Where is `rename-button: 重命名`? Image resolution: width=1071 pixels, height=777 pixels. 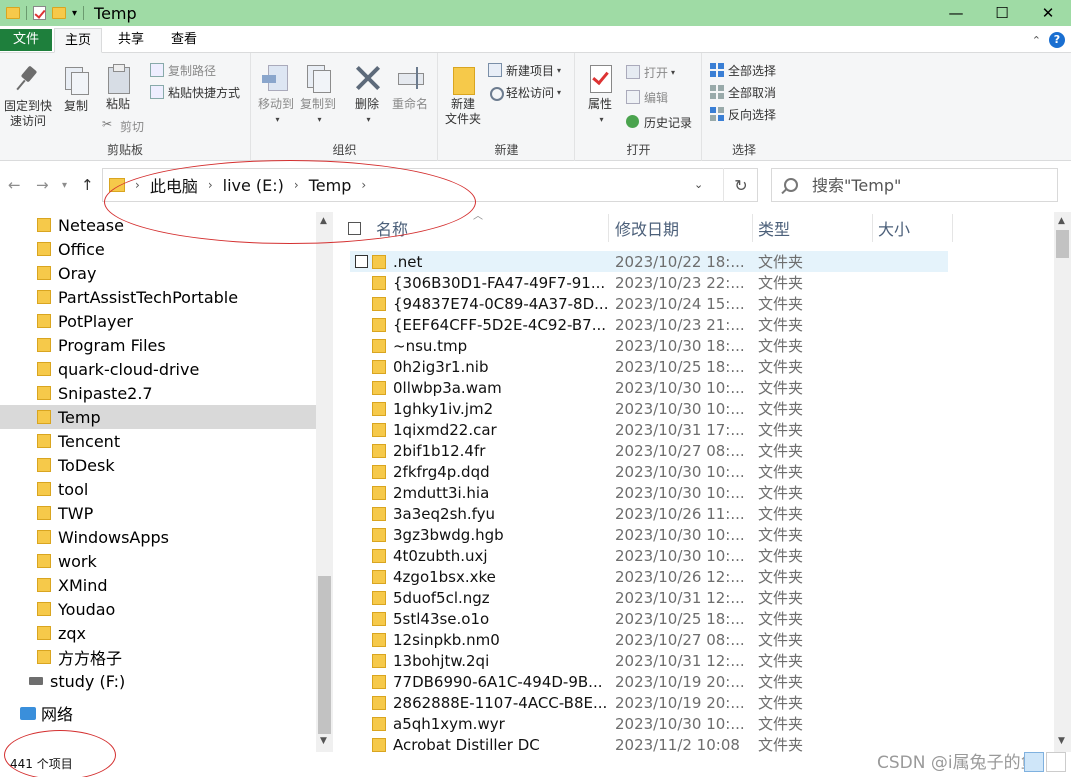 rename-button: 重命名 is located at coordinates (410, 87).